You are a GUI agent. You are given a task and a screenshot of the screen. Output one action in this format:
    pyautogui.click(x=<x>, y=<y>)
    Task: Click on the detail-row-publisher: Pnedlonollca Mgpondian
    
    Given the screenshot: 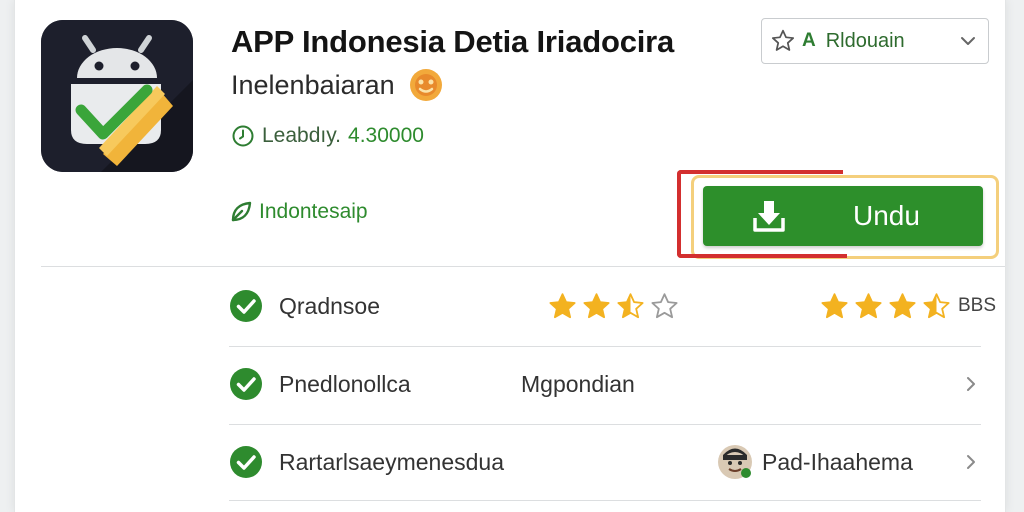 What is the action you would take?
    pyautogui.click(x=609, y=384)
    